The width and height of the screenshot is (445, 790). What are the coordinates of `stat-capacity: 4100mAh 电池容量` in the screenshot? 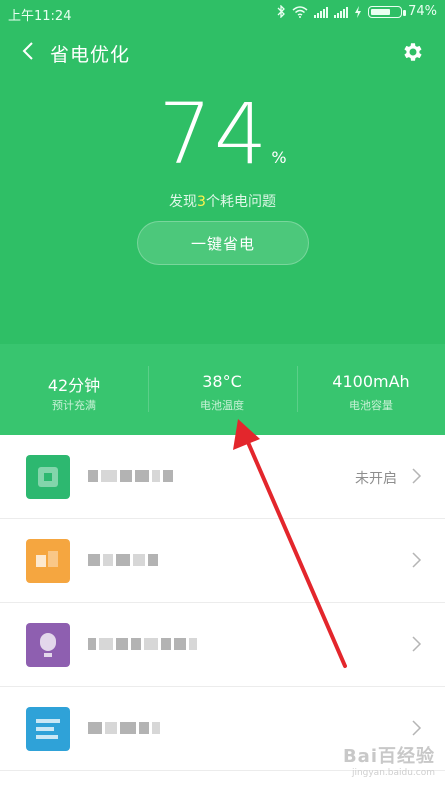 It's located at (371, 389).